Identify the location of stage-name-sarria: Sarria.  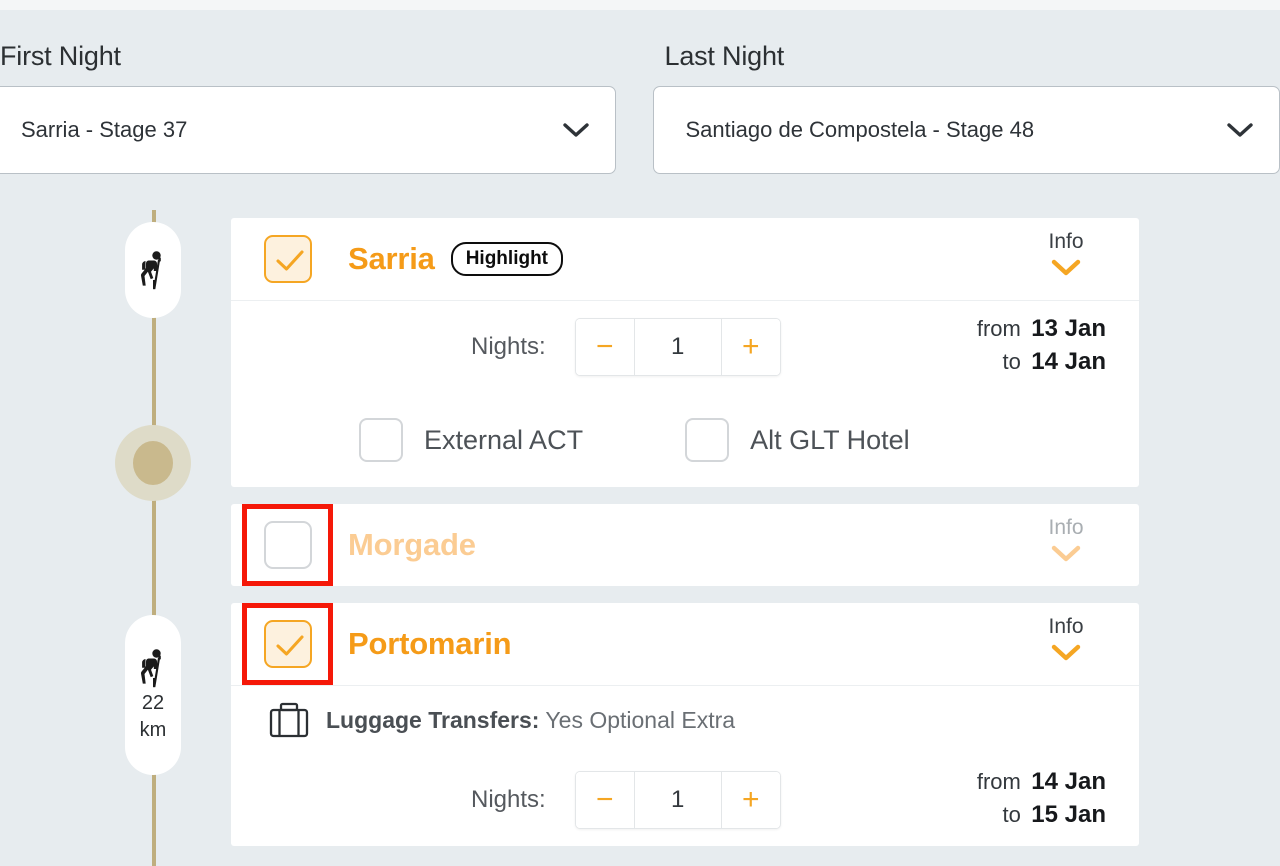
(391, 258).